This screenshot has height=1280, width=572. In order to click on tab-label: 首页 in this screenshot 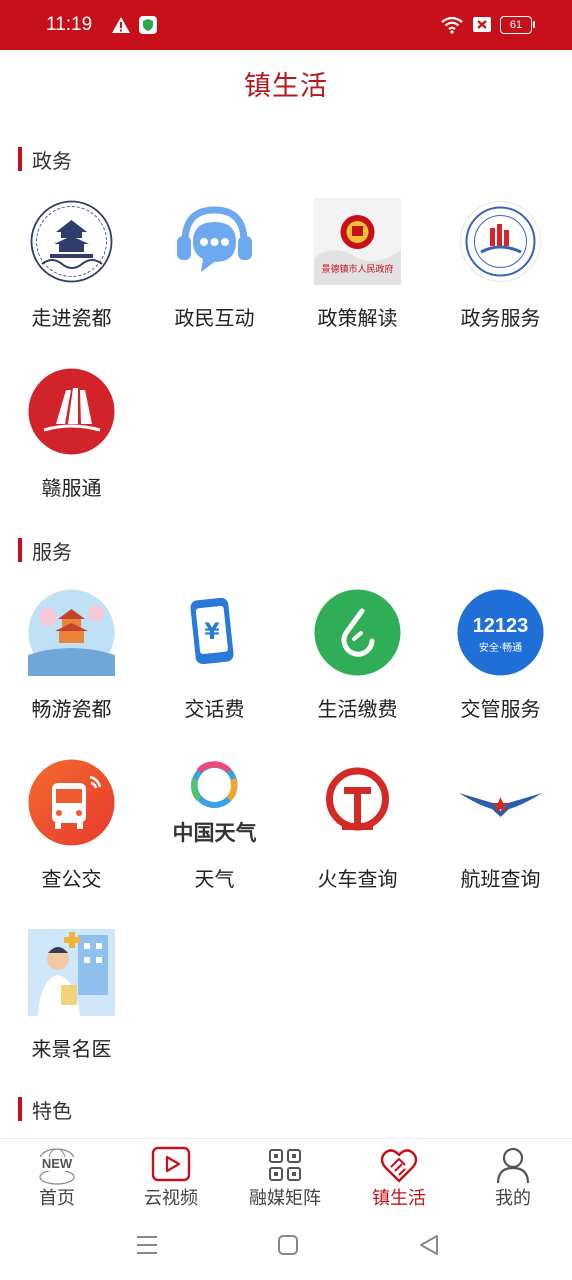, I will do `click(57, 1198)`.